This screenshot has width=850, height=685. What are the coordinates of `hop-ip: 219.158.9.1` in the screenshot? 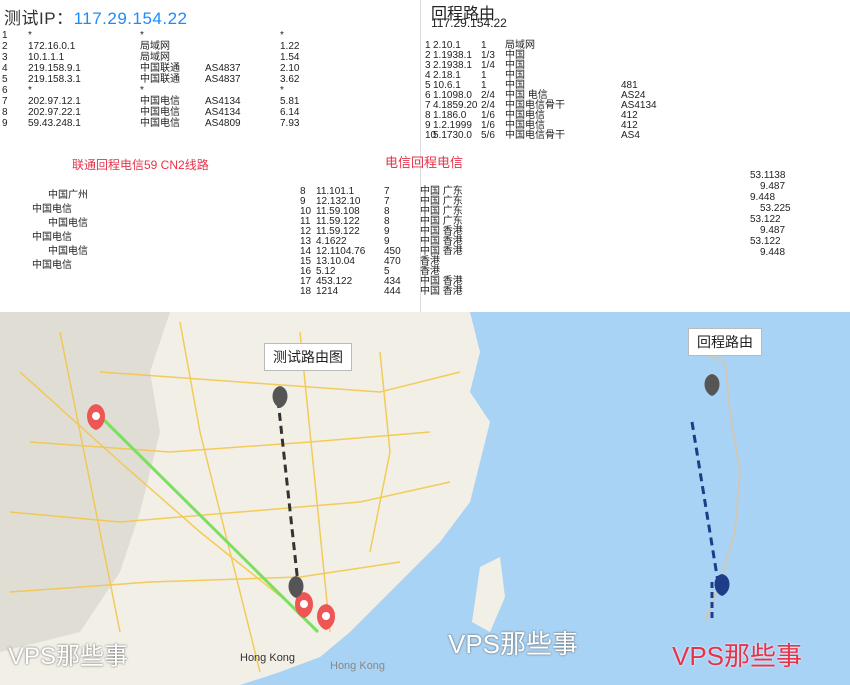 It's located at (54, 68).